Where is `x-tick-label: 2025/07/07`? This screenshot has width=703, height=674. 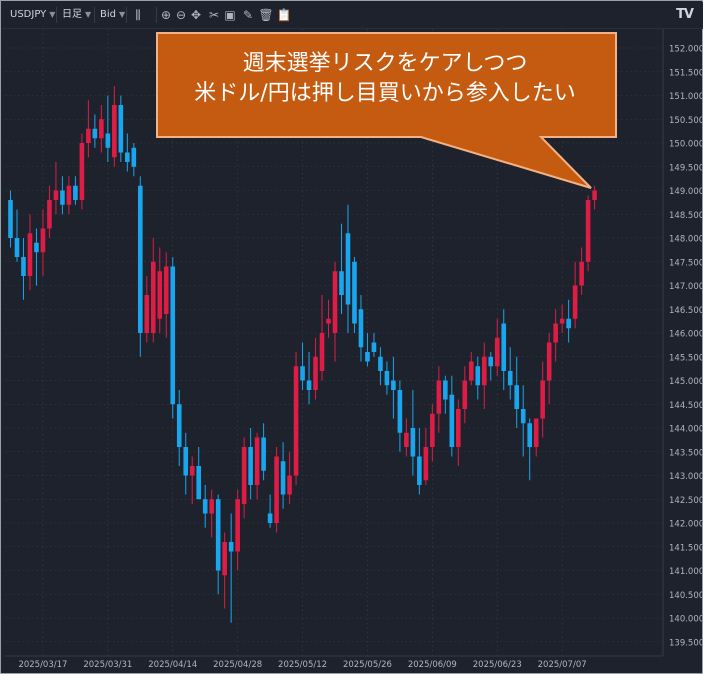 x-tick-label: 2025/07/07 is located at coordinates (562, 665).